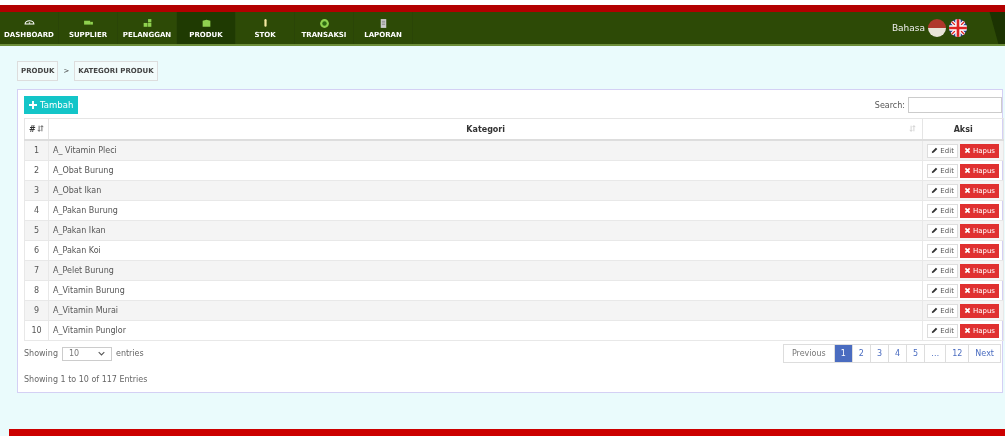  I want to click on box-icon, so click(206, 23).